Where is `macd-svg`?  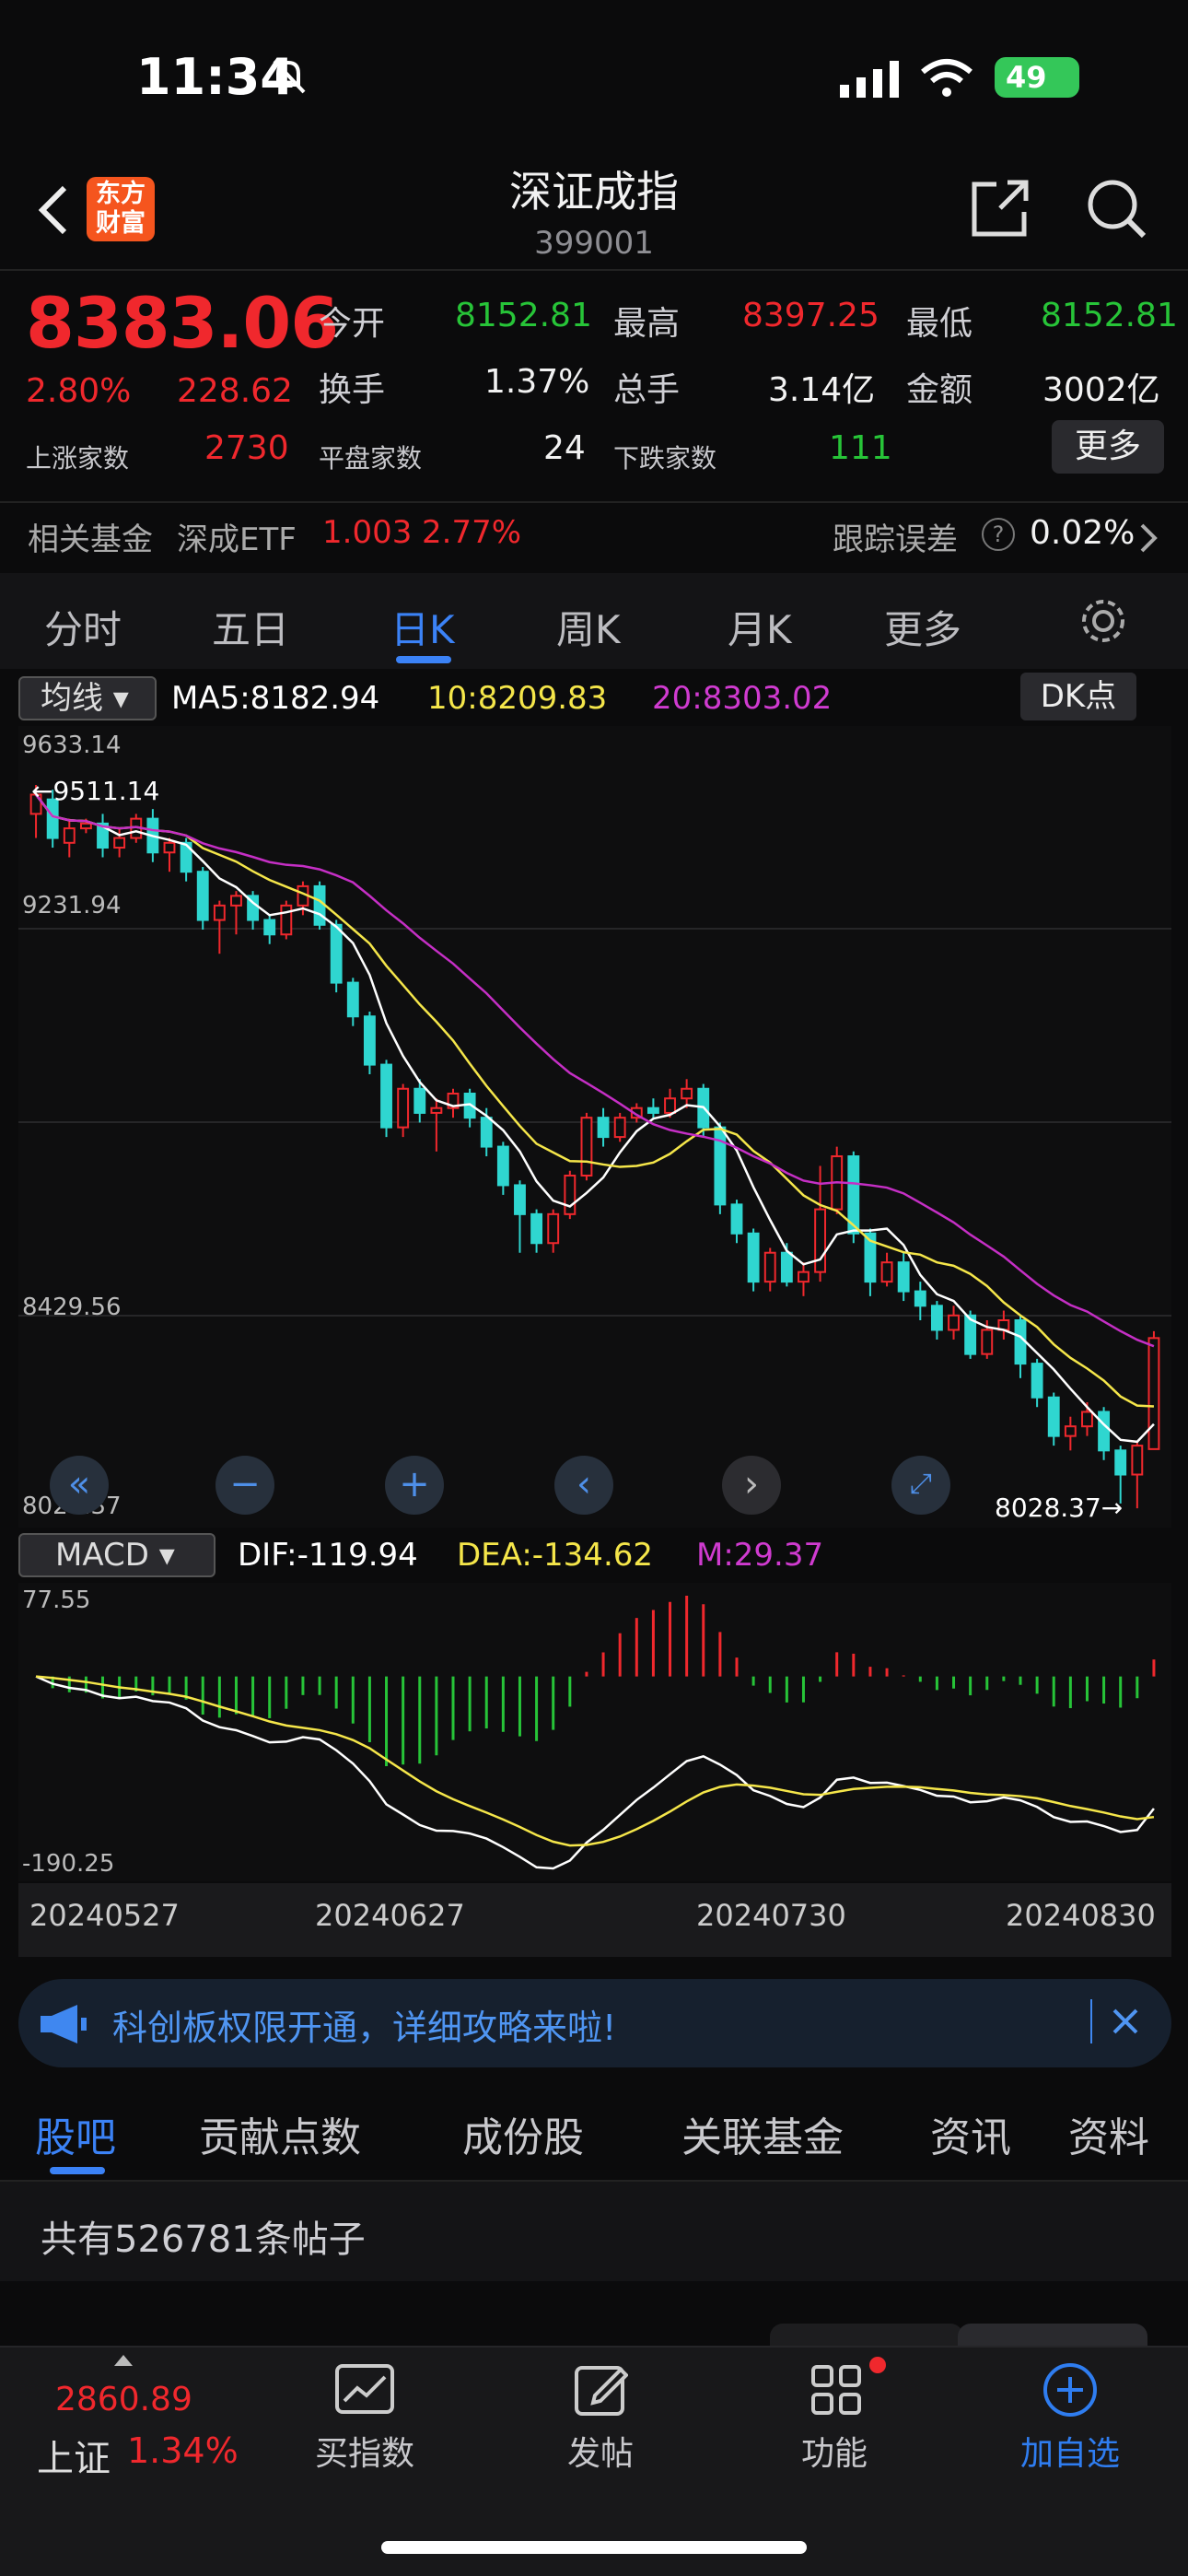
macd-svg is located at coordinates (595, 1733).